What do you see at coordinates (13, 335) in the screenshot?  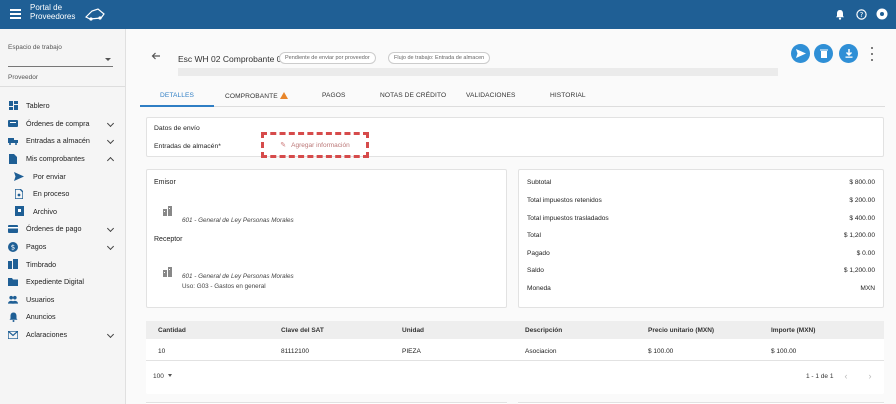 I see `mail-icon` at bounding box center [13, 335].